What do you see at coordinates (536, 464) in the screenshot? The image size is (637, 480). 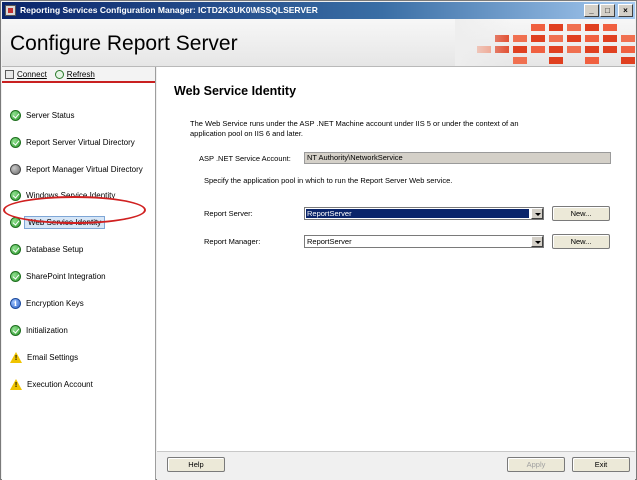 I see `apply-button: Apply` at bounding box center [536, 464].